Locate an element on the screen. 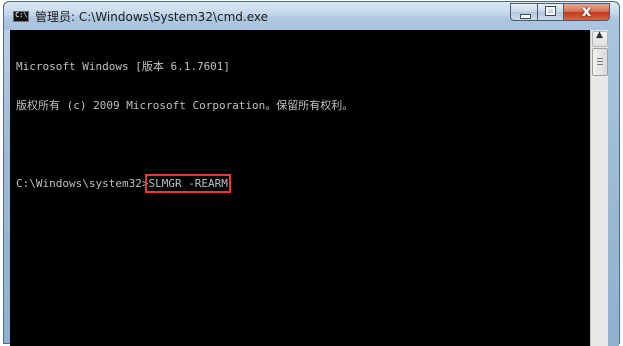 The width and height of the screenshot is (623, 346). scroll-up-icon: ▲ is located at coordinates (599, 35).